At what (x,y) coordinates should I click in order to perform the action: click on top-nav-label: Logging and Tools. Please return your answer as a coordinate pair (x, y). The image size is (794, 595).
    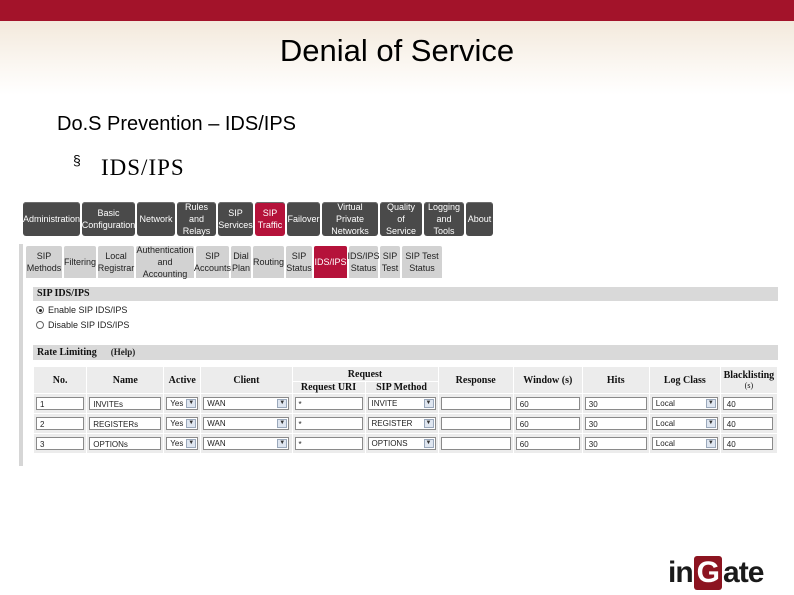
    Looking at the image, I should click on (444, 219).